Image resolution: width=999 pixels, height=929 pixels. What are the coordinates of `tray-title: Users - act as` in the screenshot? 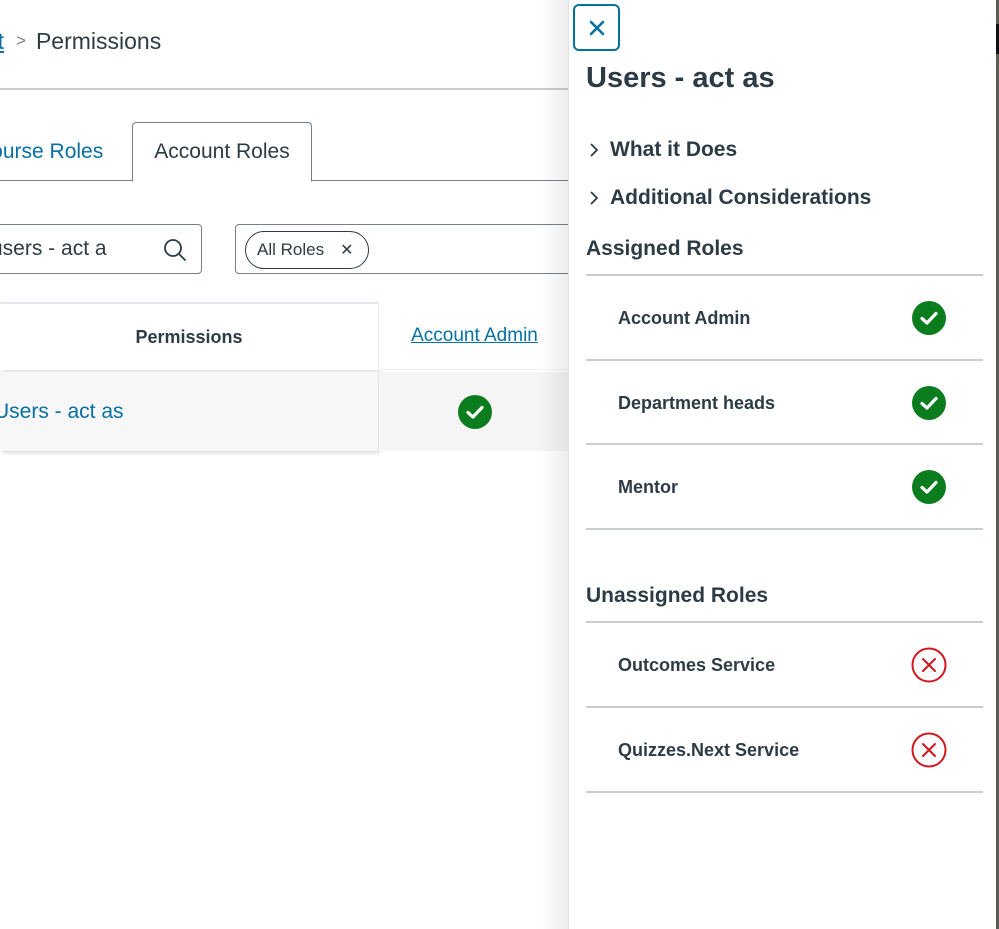 It's located at (680, 78).